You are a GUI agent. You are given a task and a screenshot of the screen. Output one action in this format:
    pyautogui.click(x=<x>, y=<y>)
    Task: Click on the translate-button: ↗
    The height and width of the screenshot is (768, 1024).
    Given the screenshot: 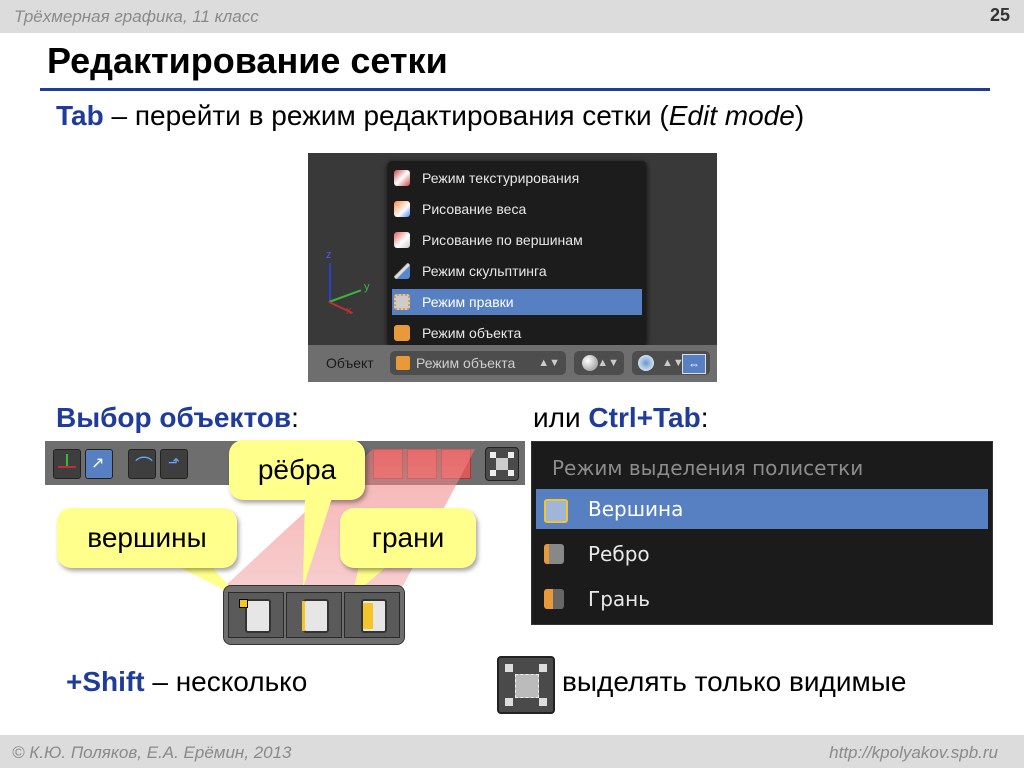 What is the action you would take?
    pyautogui.click(x=99, y=464)
    